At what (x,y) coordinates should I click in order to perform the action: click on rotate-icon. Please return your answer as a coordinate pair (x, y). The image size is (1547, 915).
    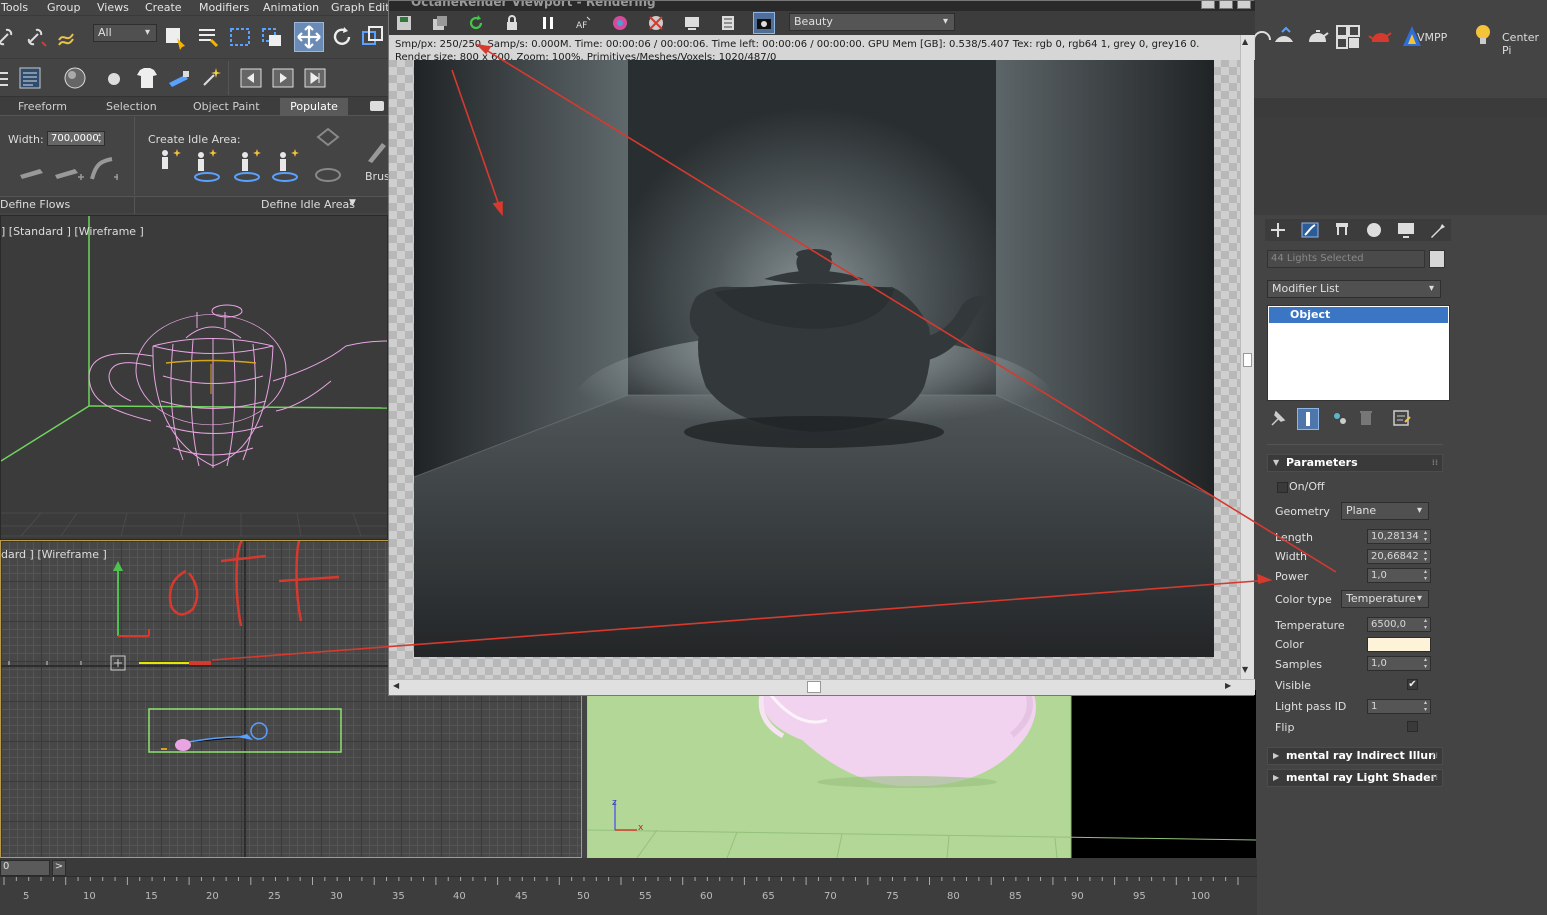
    Looking at the image, I should click on (342, 37).